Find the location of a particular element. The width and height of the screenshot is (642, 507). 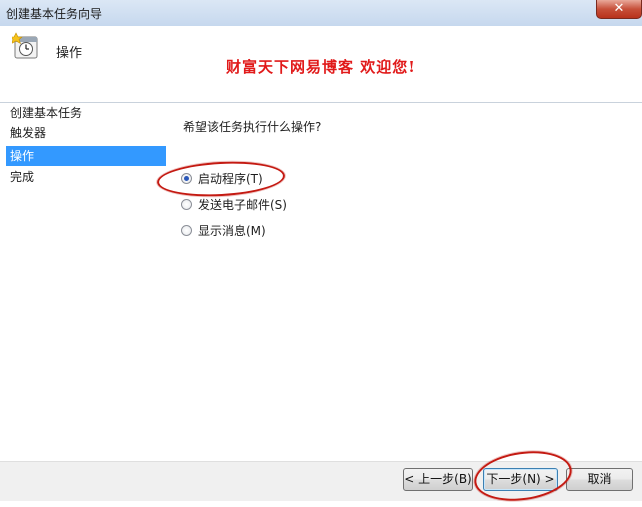

sidebar-item-action: 操作 is located at coordinates (86, 156).